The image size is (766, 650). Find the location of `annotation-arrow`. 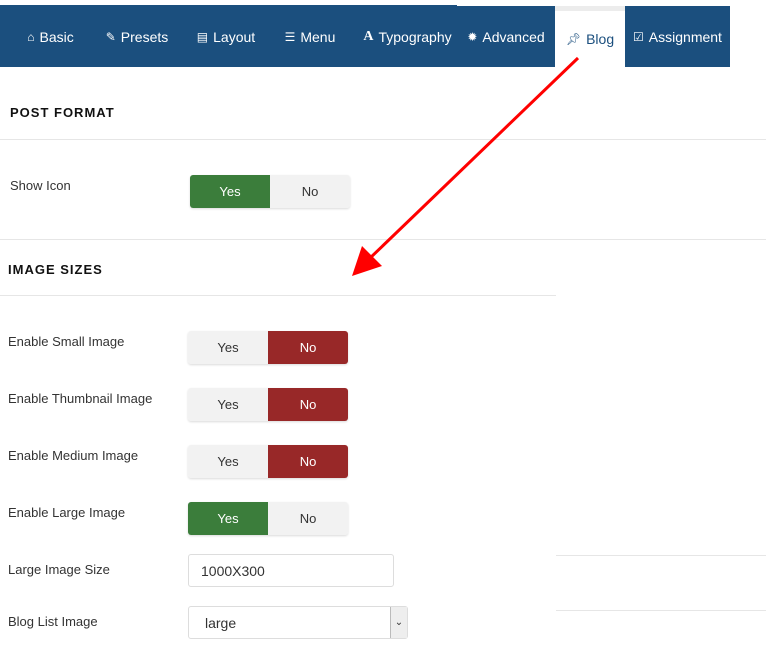

annotation-arrow is located at coordinates (466, 166).